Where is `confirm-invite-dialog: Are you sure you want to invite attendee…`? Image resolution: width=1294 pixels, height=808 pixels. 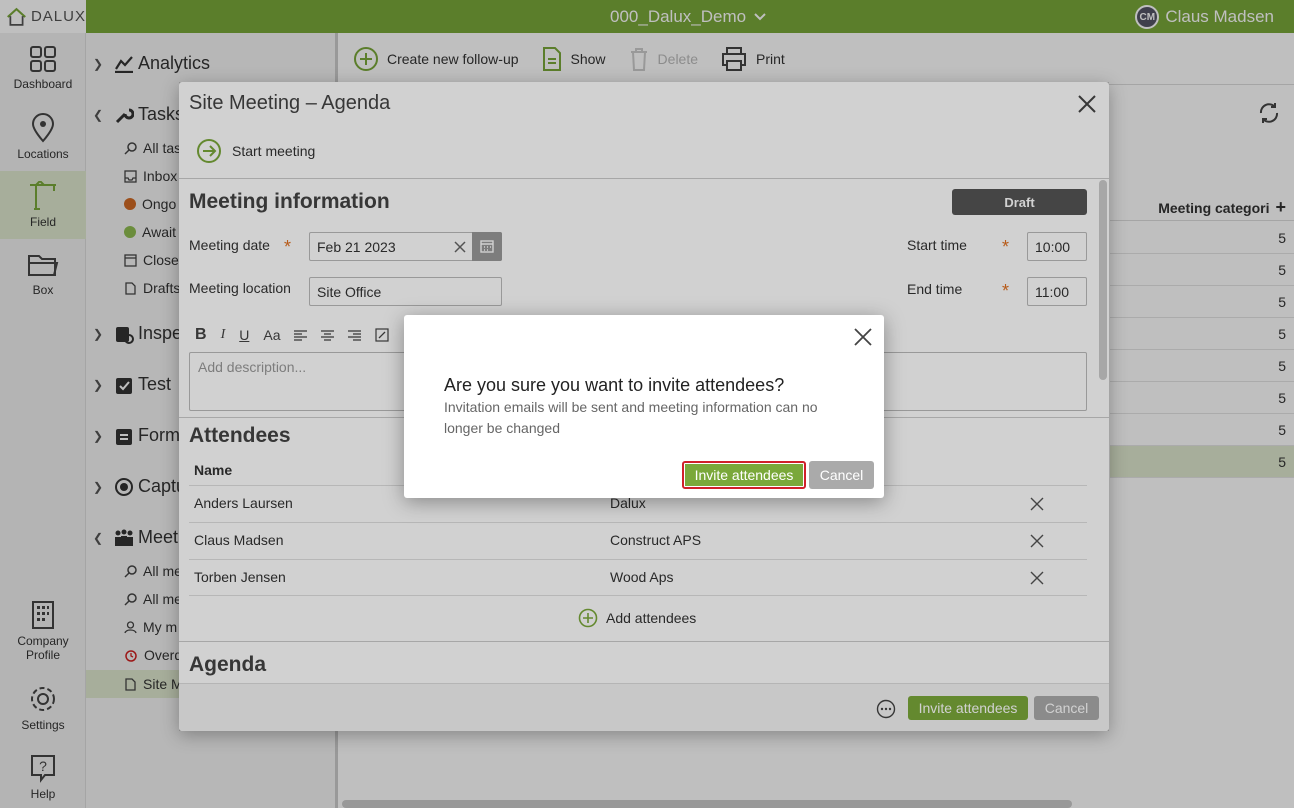 confirm-invite-dialog: Are you sure you want to invite attendee… is located at coordinates (644, 406).